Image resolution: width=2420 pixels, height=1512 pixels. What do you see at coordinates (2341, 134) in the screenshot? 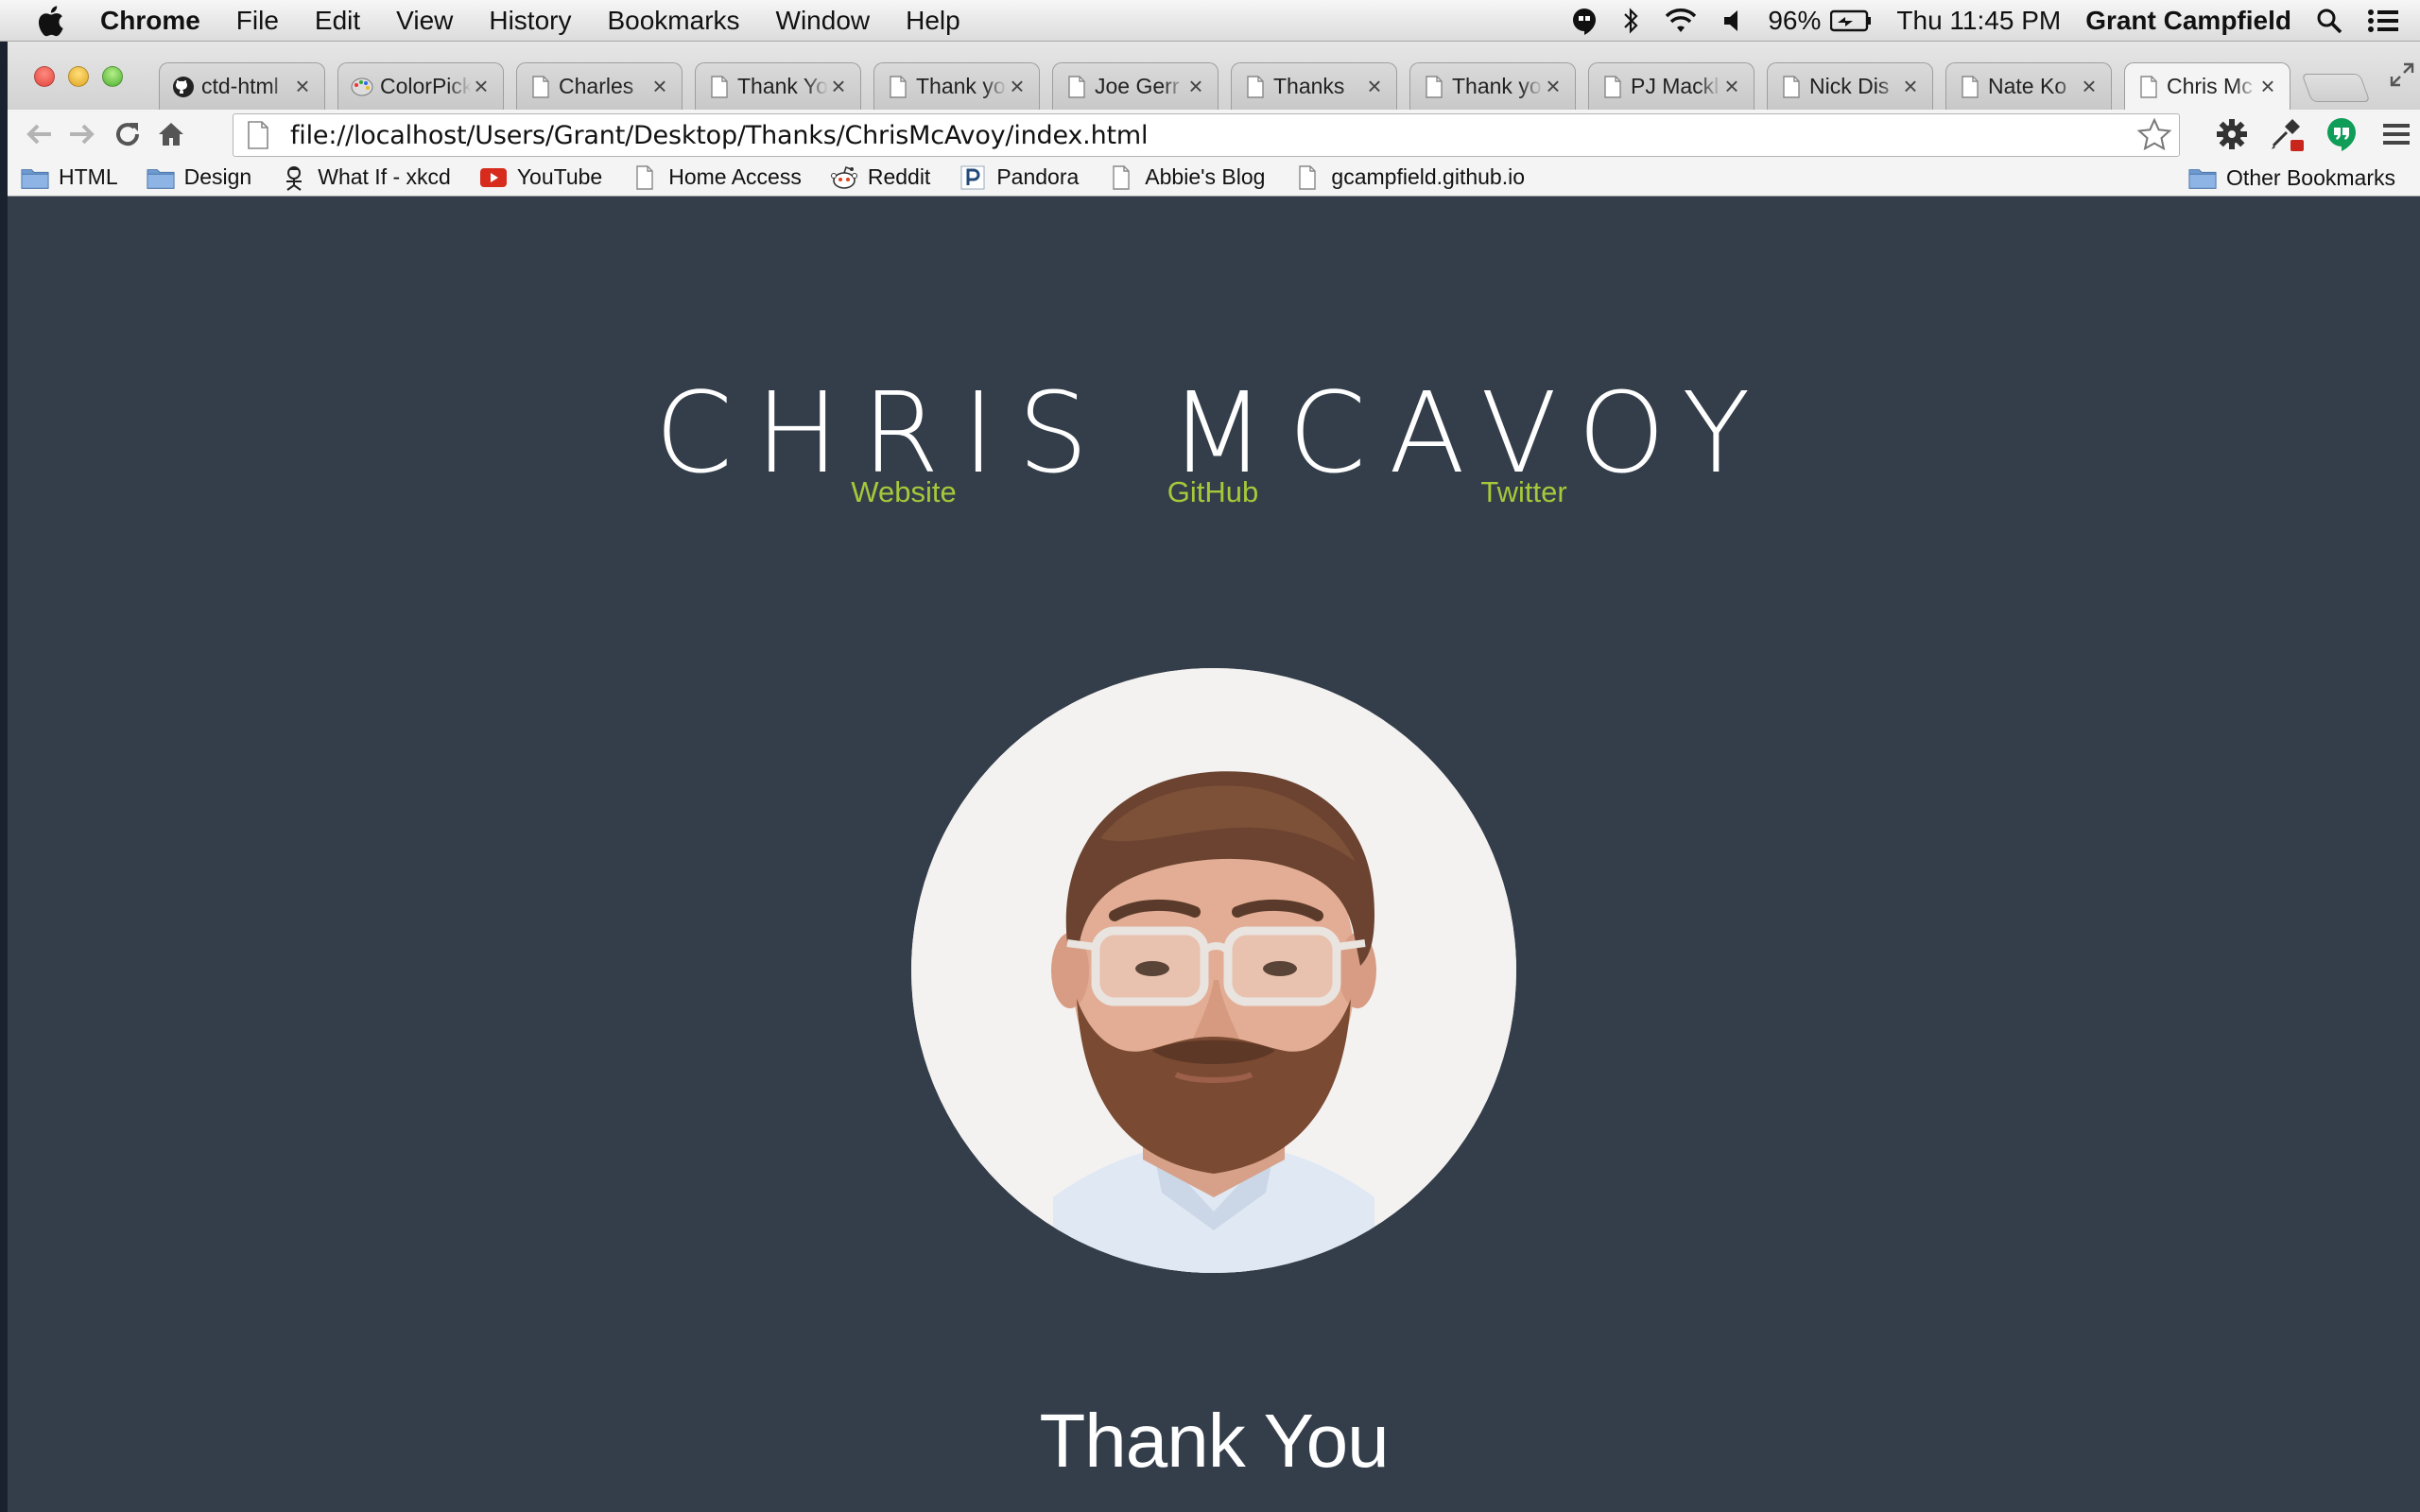
I see `hangouts-icon` at bounding box center [2341, 134].